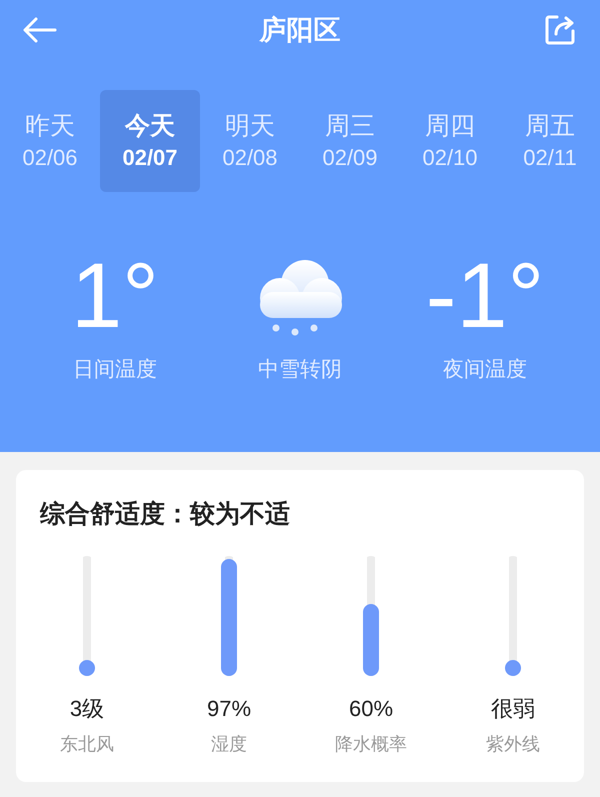 Image resolution: width=600 pixels, height=797 pixels. I want to click on page-title: 庐阳区, so click(300, 30).